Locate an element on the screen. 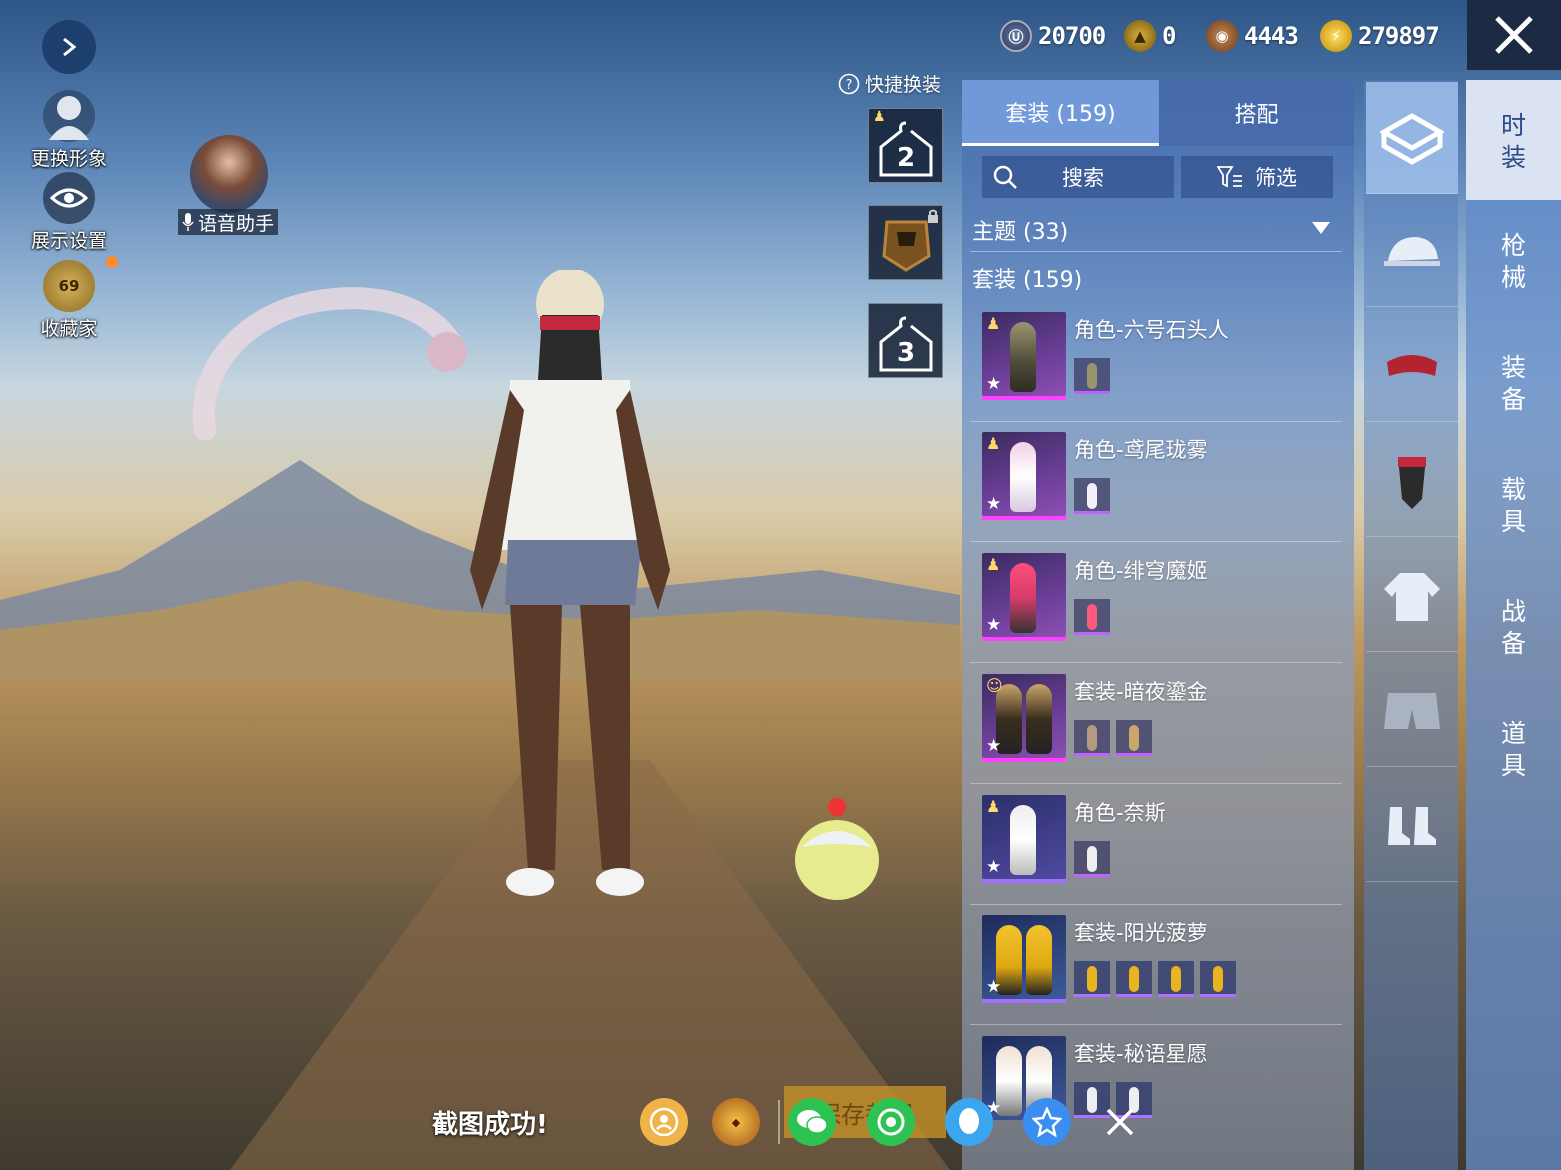  share-moments-button is located at coordinates (891, 1122).